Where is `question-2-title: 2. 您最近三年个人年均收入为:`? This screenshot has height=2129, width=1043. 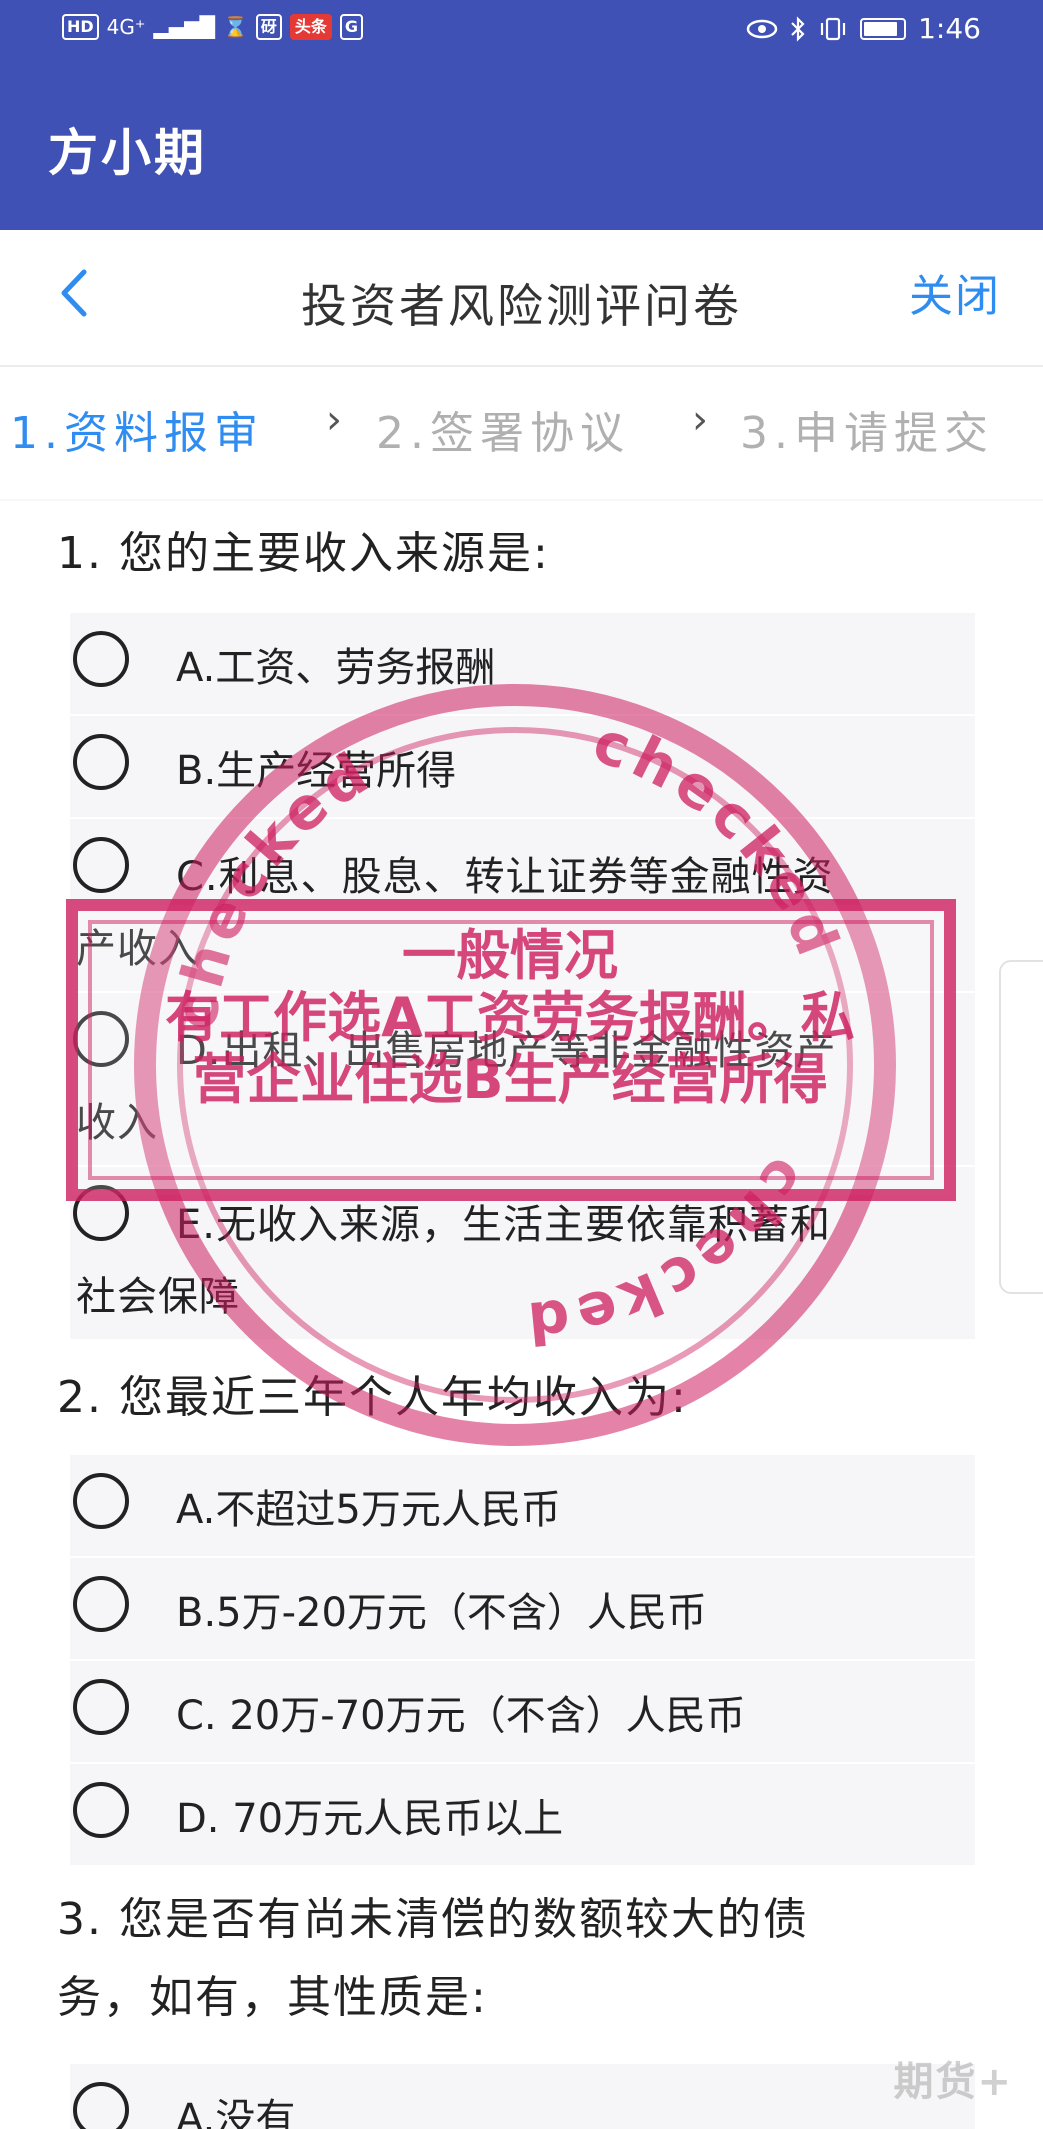 question-2-title: 2. 您最近三年个人年均收入为: is located at coordinates (372, 1397).